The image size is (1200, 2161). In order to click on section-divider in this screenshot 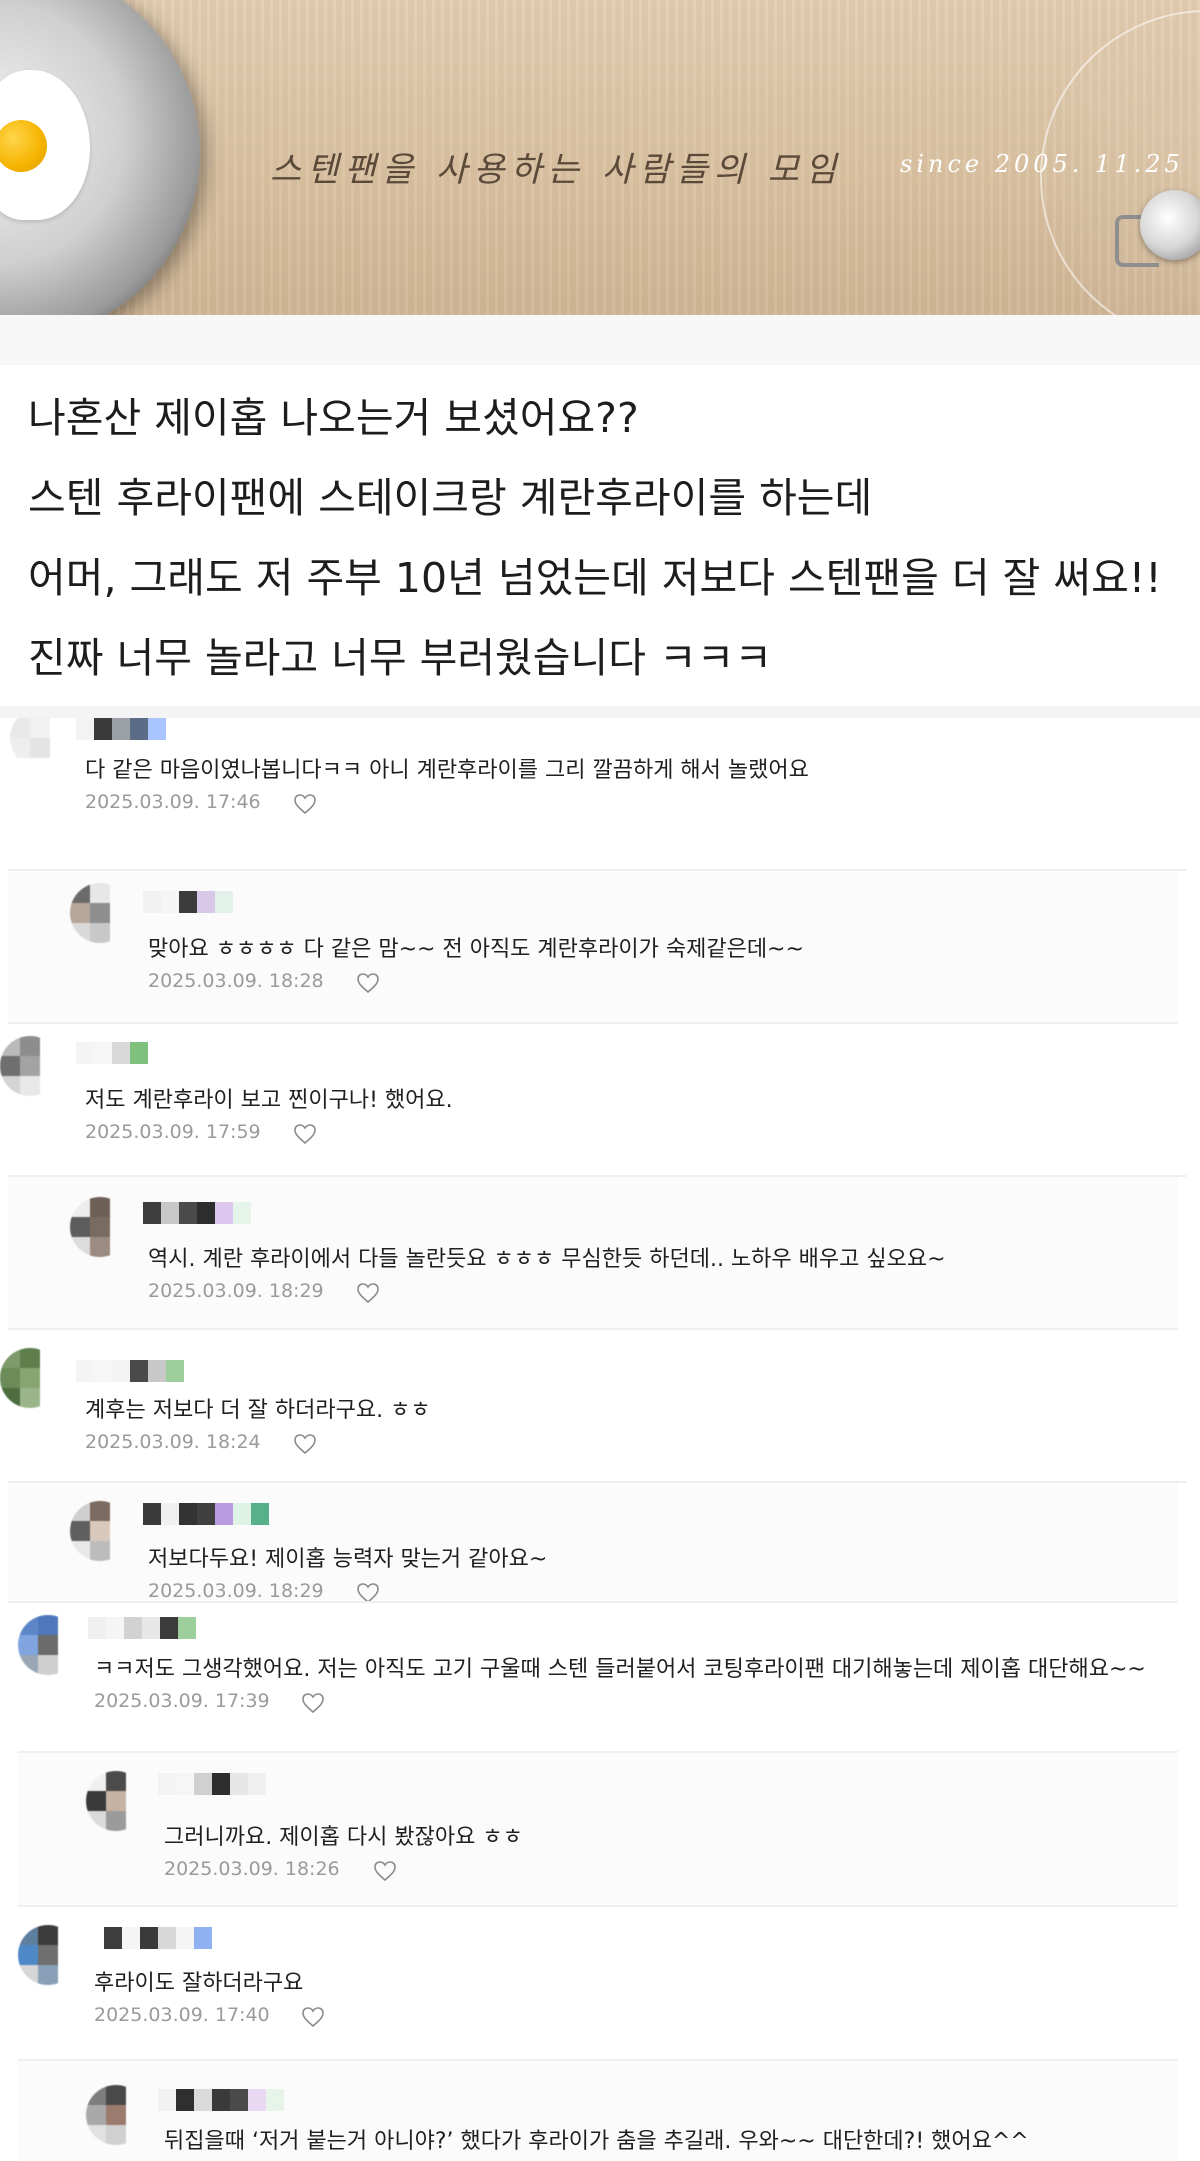, I will do `click(600, 712)`.